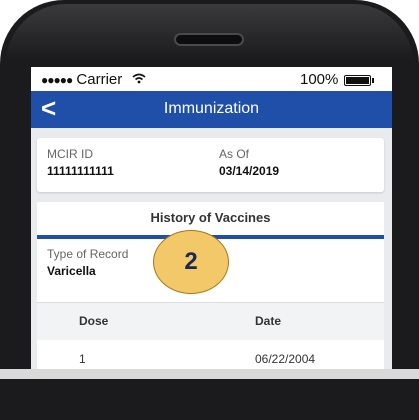 Image resolution: width=419 pixels, height=420 pixels. I want to click on history-title: History of Vaccines, so click(210, 217).